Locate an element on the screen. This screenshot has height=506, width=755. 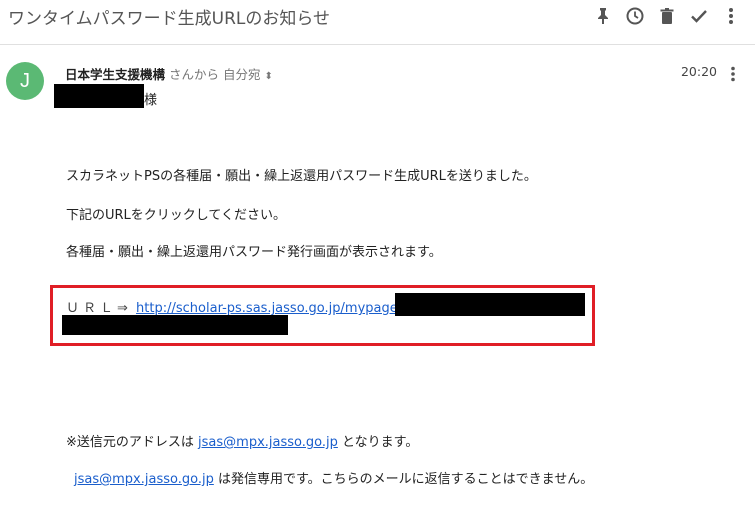
recipient-meta: さんから 自分宛 is located at coordinates (215, 74).